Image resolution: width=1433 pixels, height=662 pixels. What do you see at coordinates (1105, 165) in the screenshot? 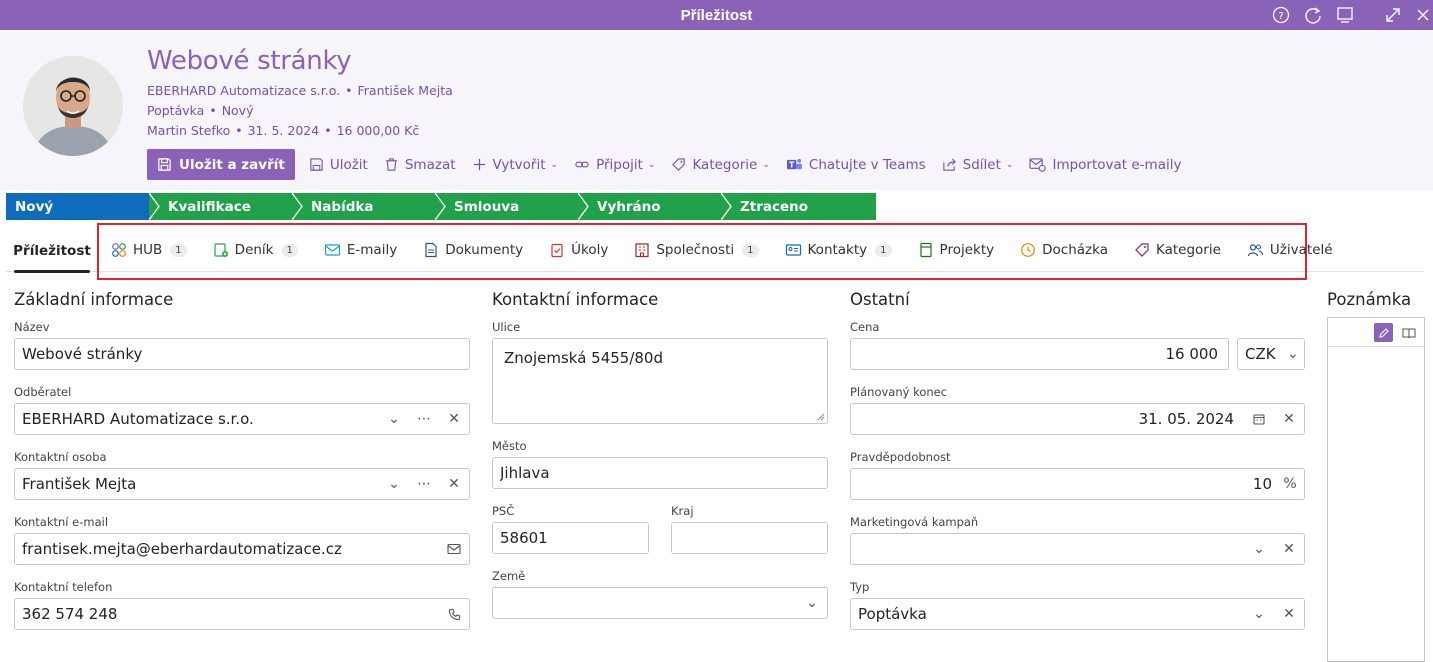
I see `import-emails-button: Importovat e-maily` at bounding box center [1105, 165].